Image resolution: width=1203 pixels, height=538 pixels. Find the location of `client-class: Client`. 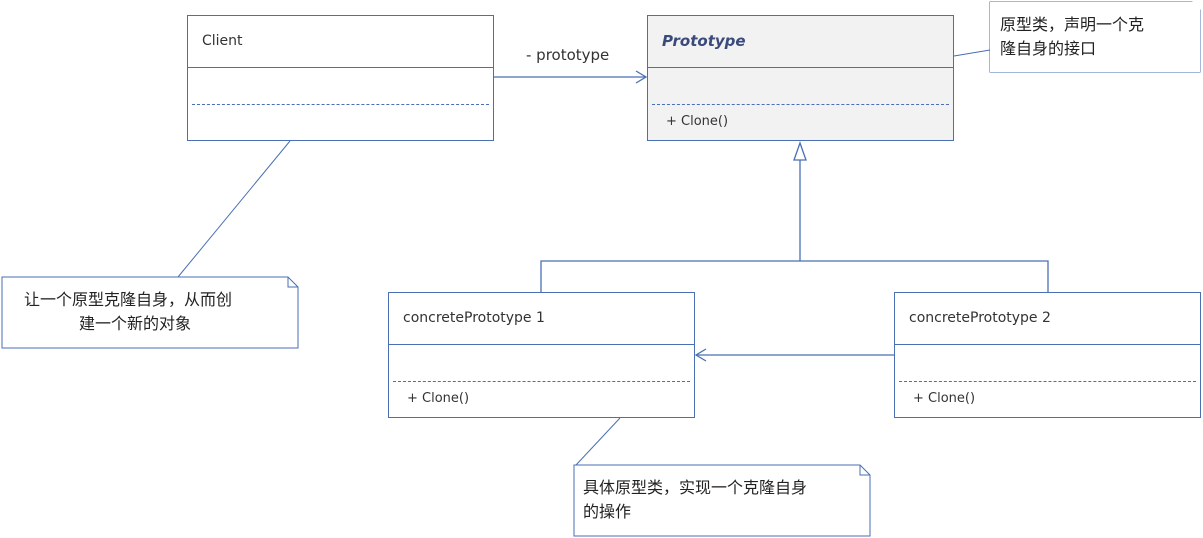

client-class: Client is located at coordinates (340, 78).